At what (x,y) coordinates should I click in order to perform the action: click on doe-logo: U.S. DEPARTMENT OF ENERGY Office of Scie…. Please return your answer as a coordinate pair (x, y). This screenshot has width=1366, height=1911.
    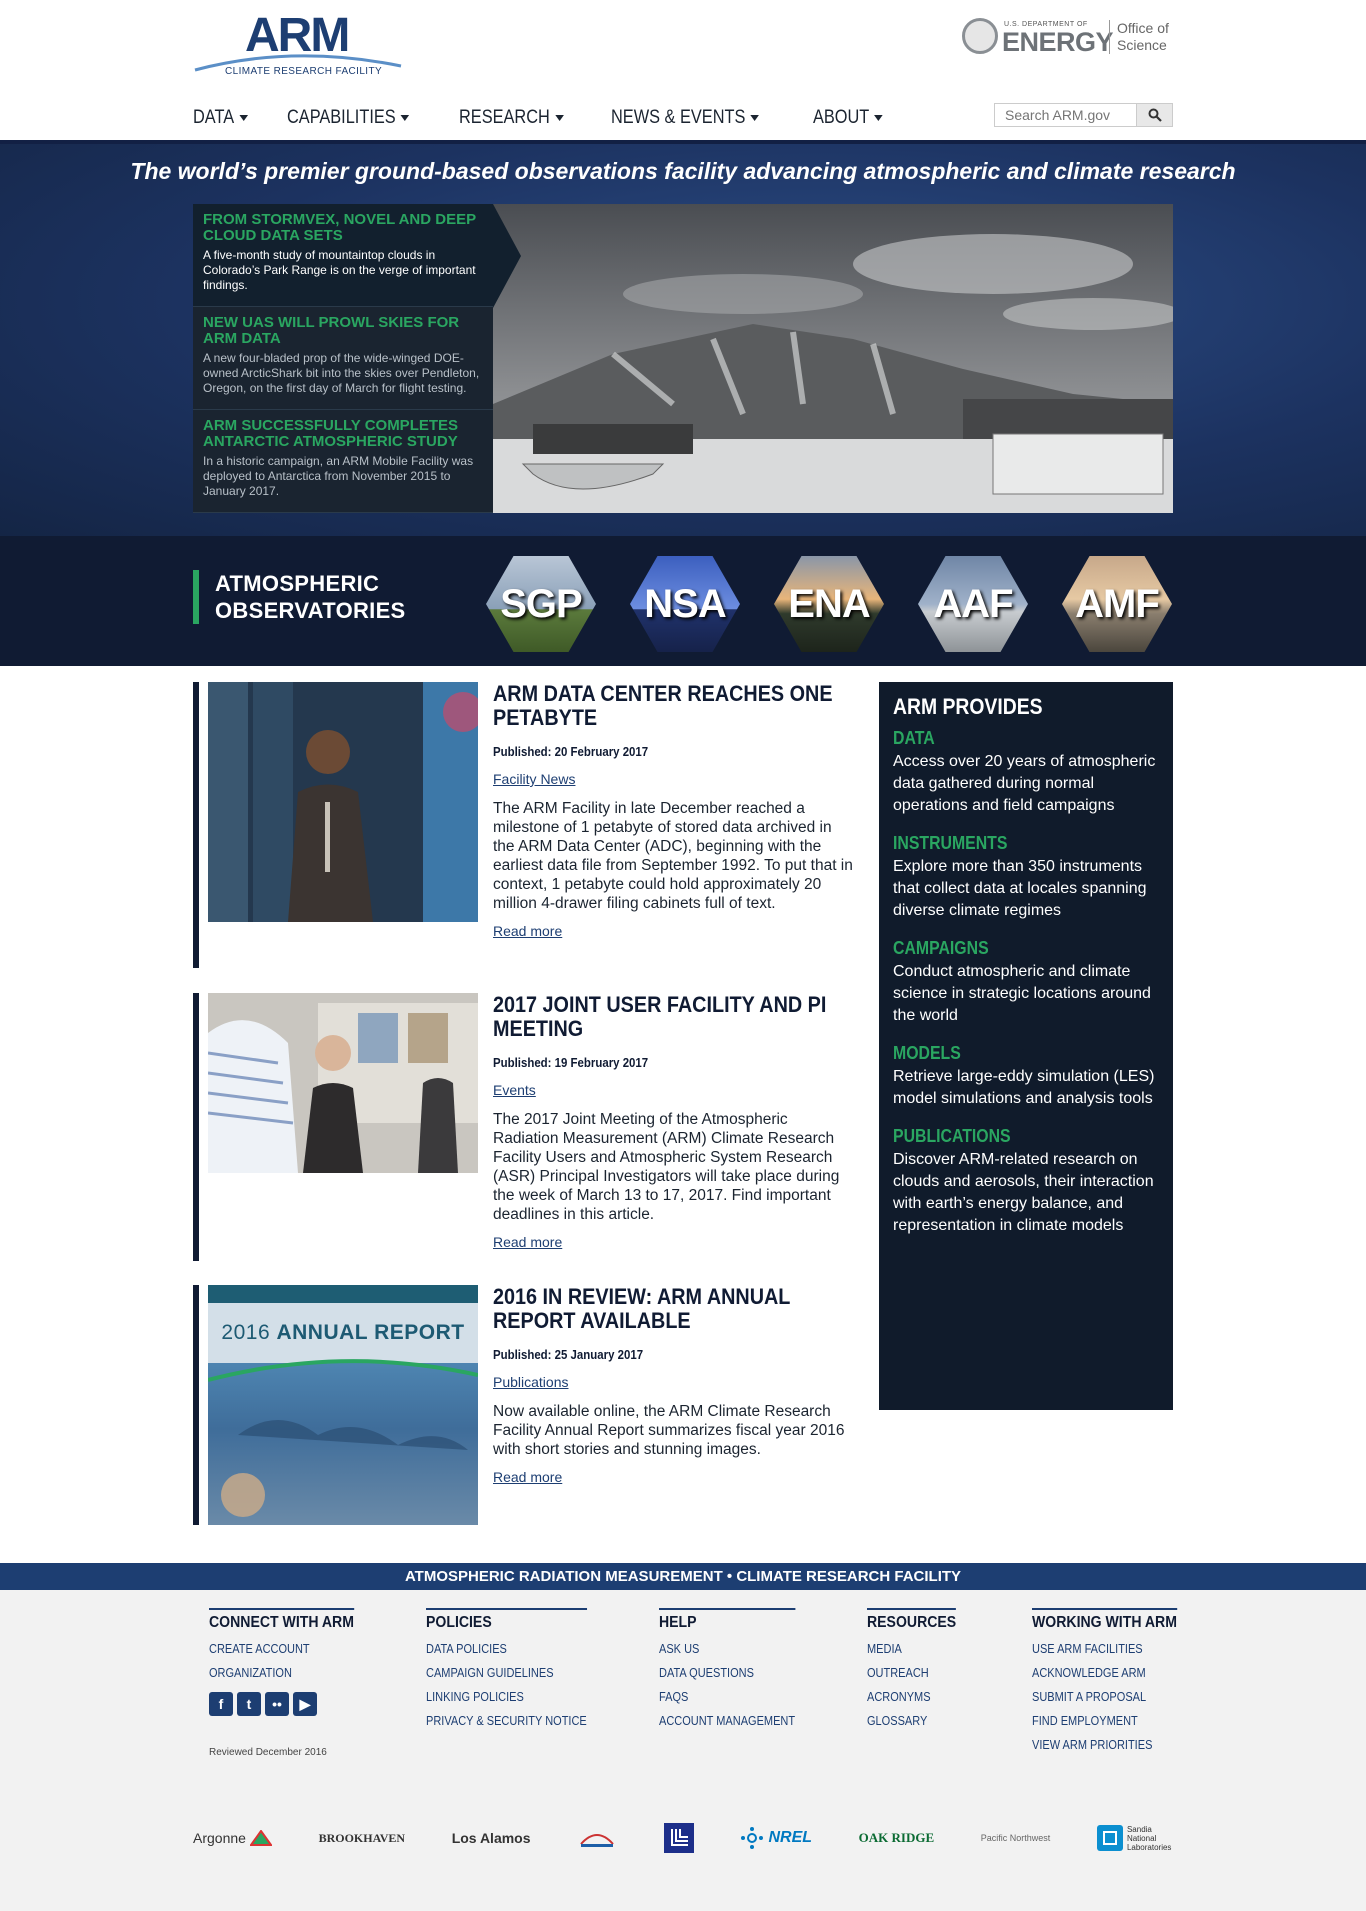
    Looking at the image, I should click on (1068, 37).